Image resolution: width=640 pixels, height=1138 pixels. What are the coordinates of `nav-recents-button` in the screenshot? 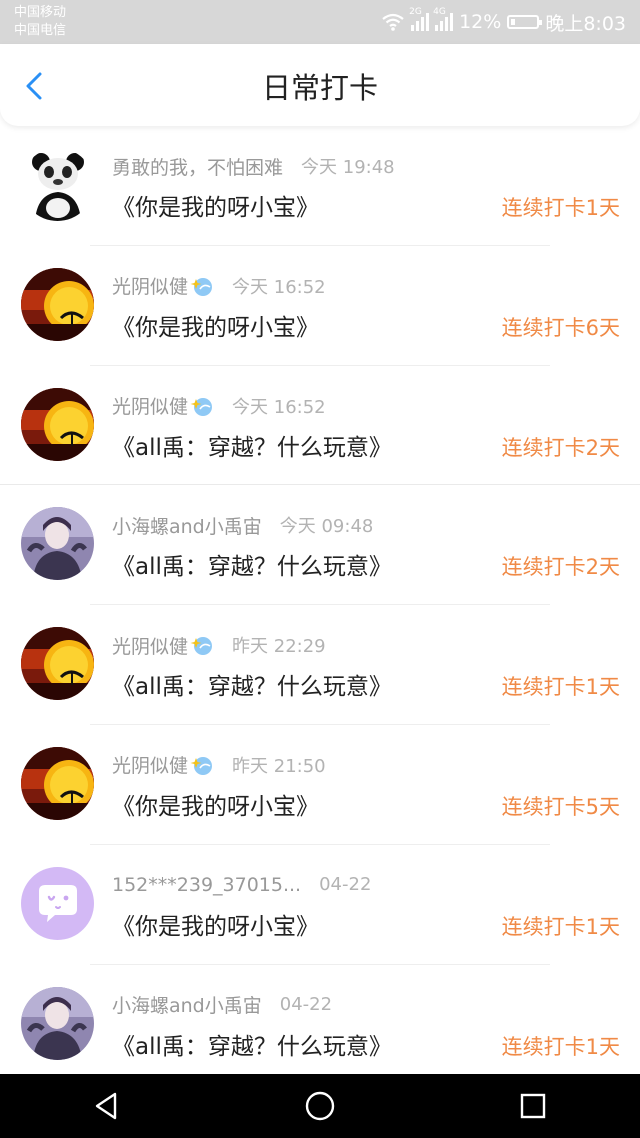 It's located at (533, 1106).